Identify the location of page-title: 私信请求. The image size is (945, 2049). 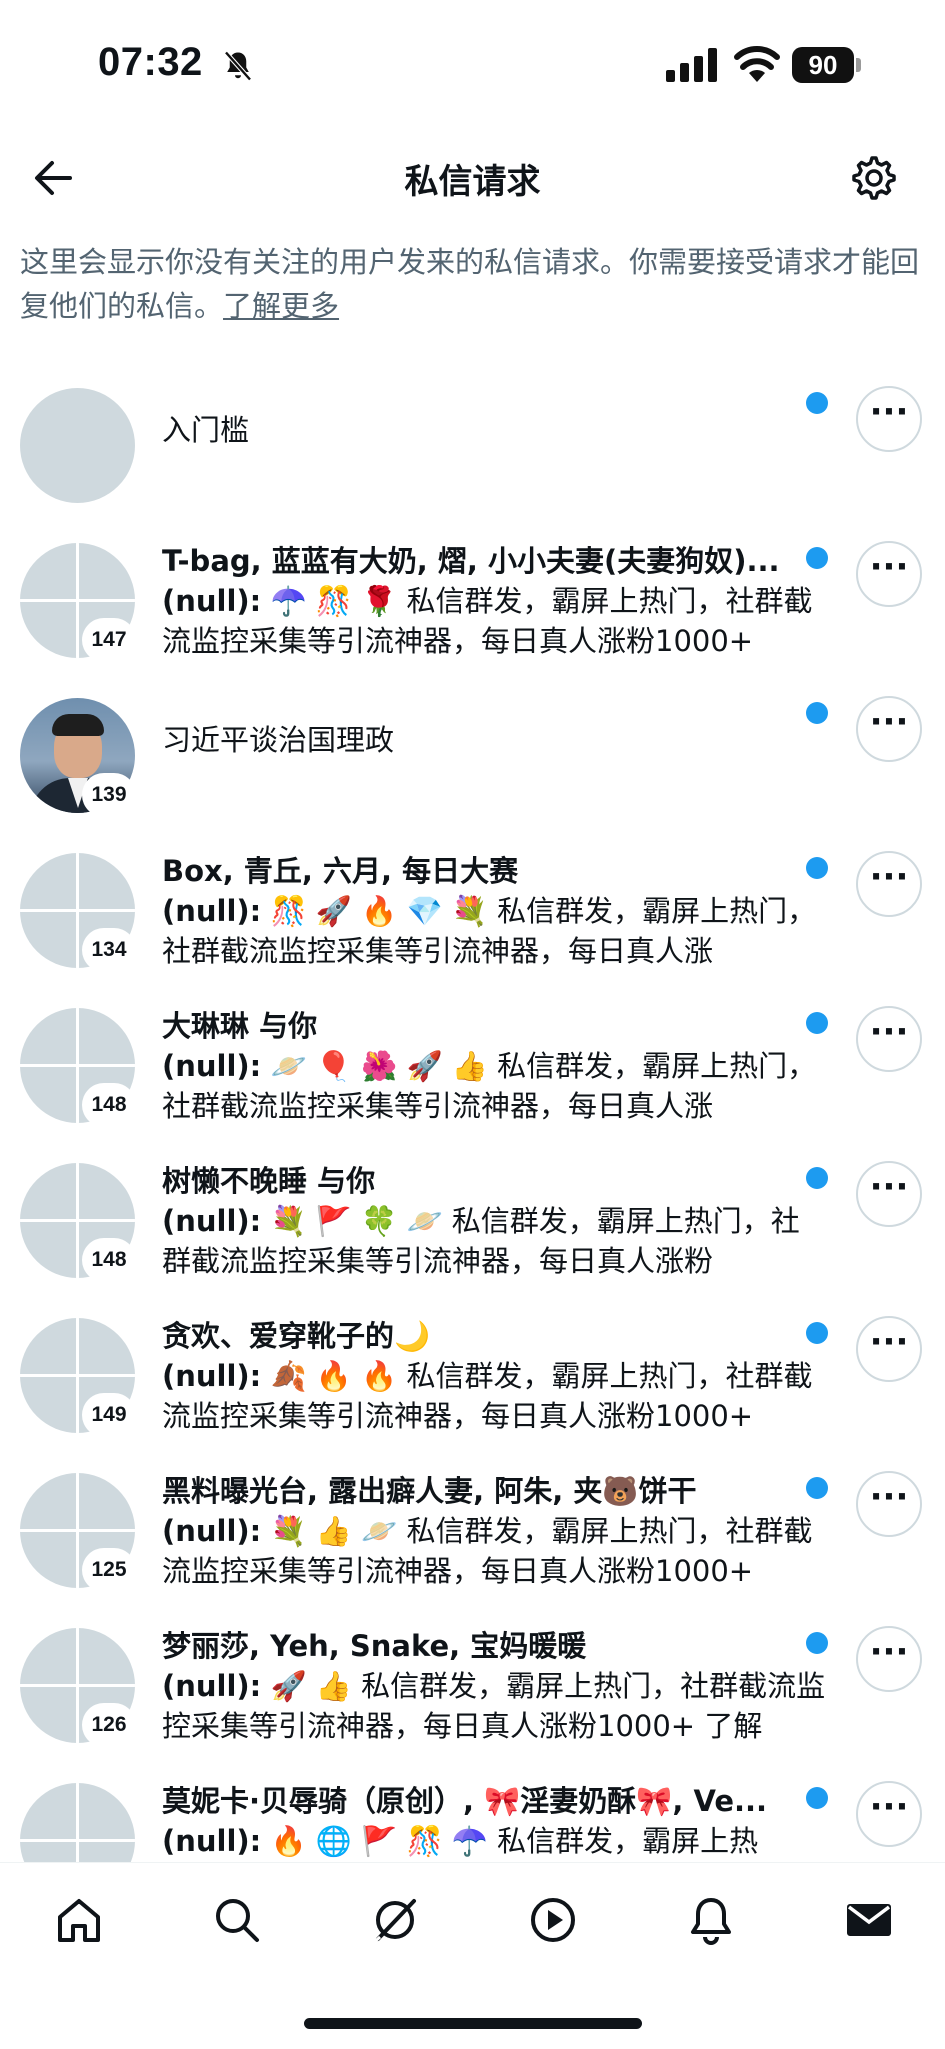
(472, 182).